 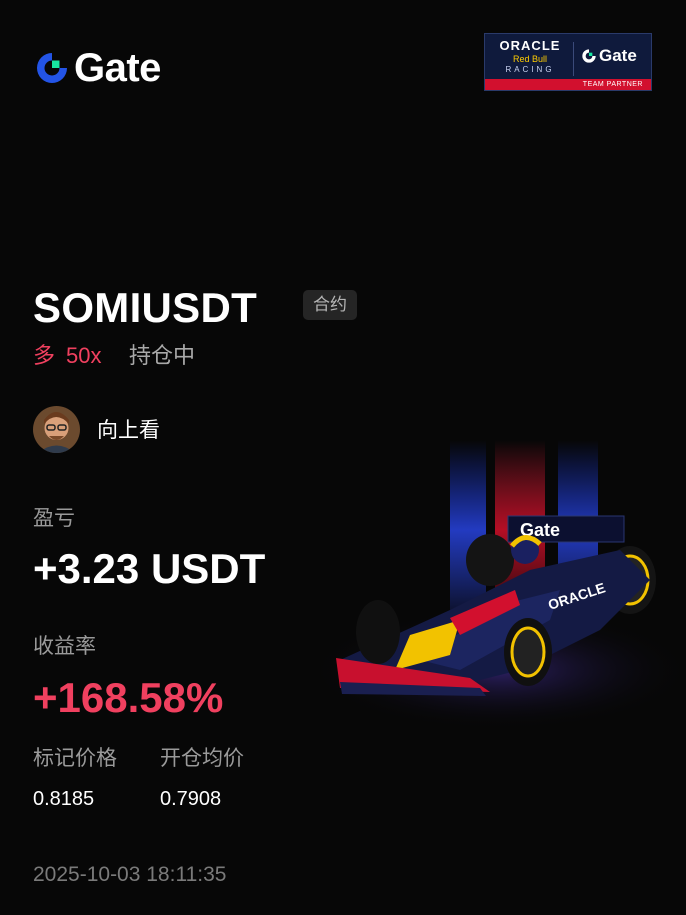 What do you see at coordinates (54, 518) in the screenshot?
I see `pnl-label: 盈亏` at bounding box center [54, 518].